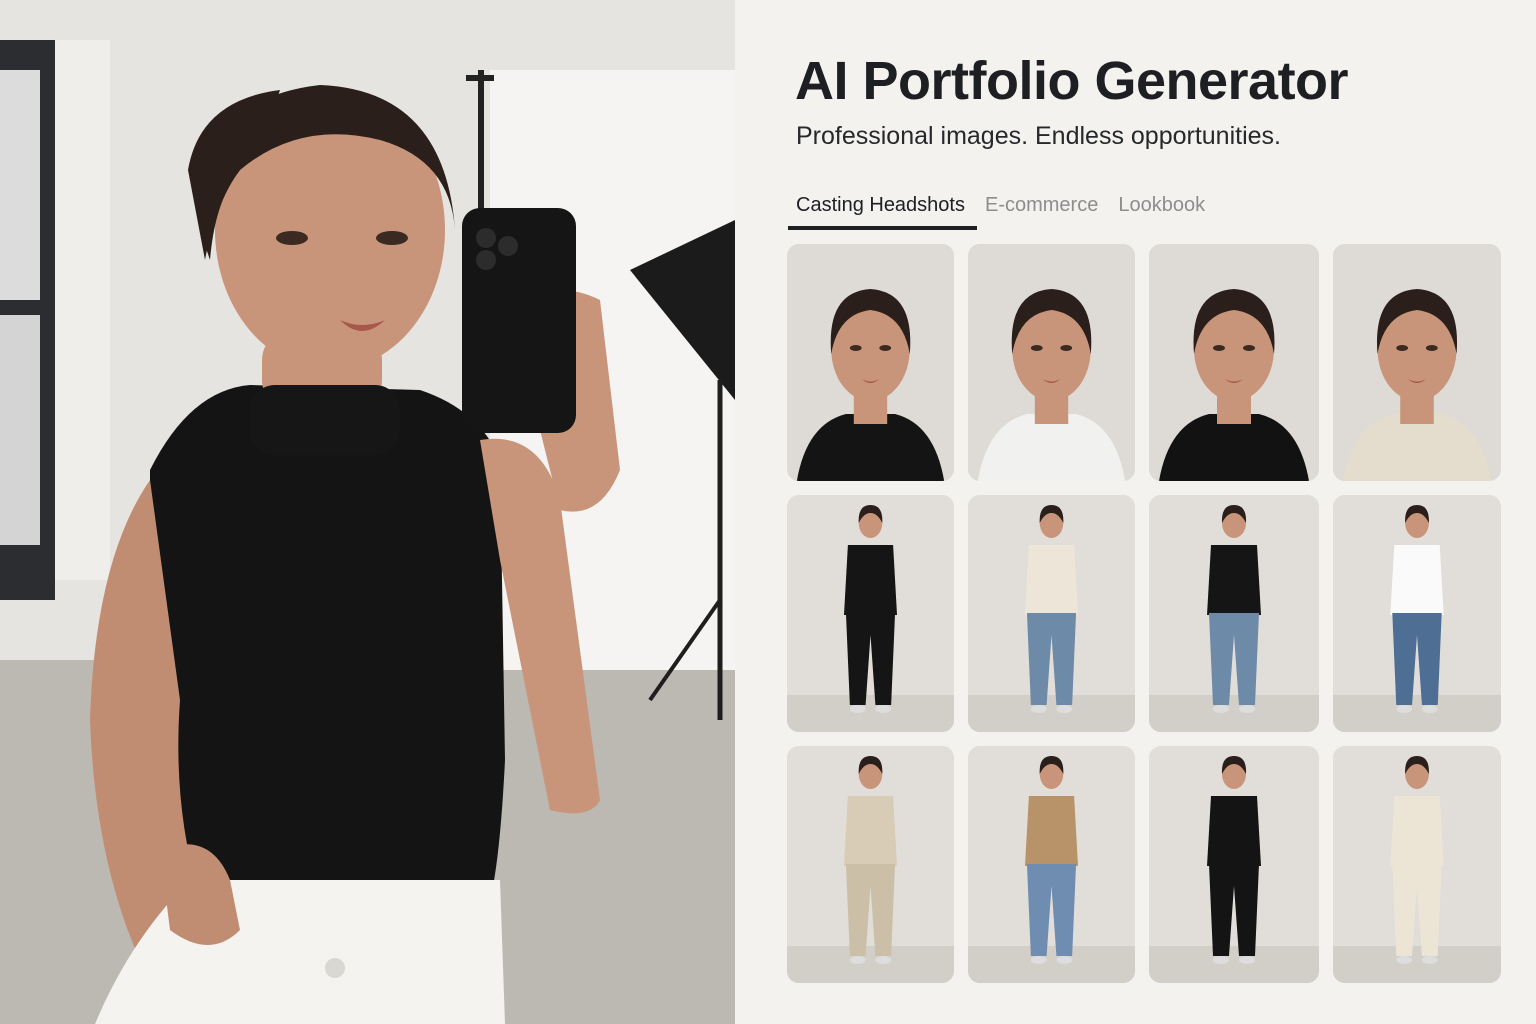 The height and width of the screenshot is (1024, 1536). Describe the element at coordinates (1043, 210) in the screenshot. I see `tab-e-commerce: E-commerce` at that location.